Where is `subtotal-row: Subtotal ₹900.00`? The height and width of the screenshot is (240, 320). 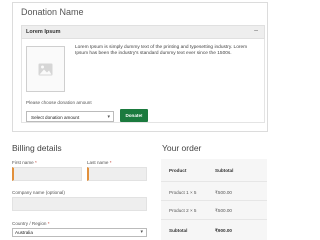 subtotal-row: Subtotal ₹900.00 is located at coordinates (214, 229).